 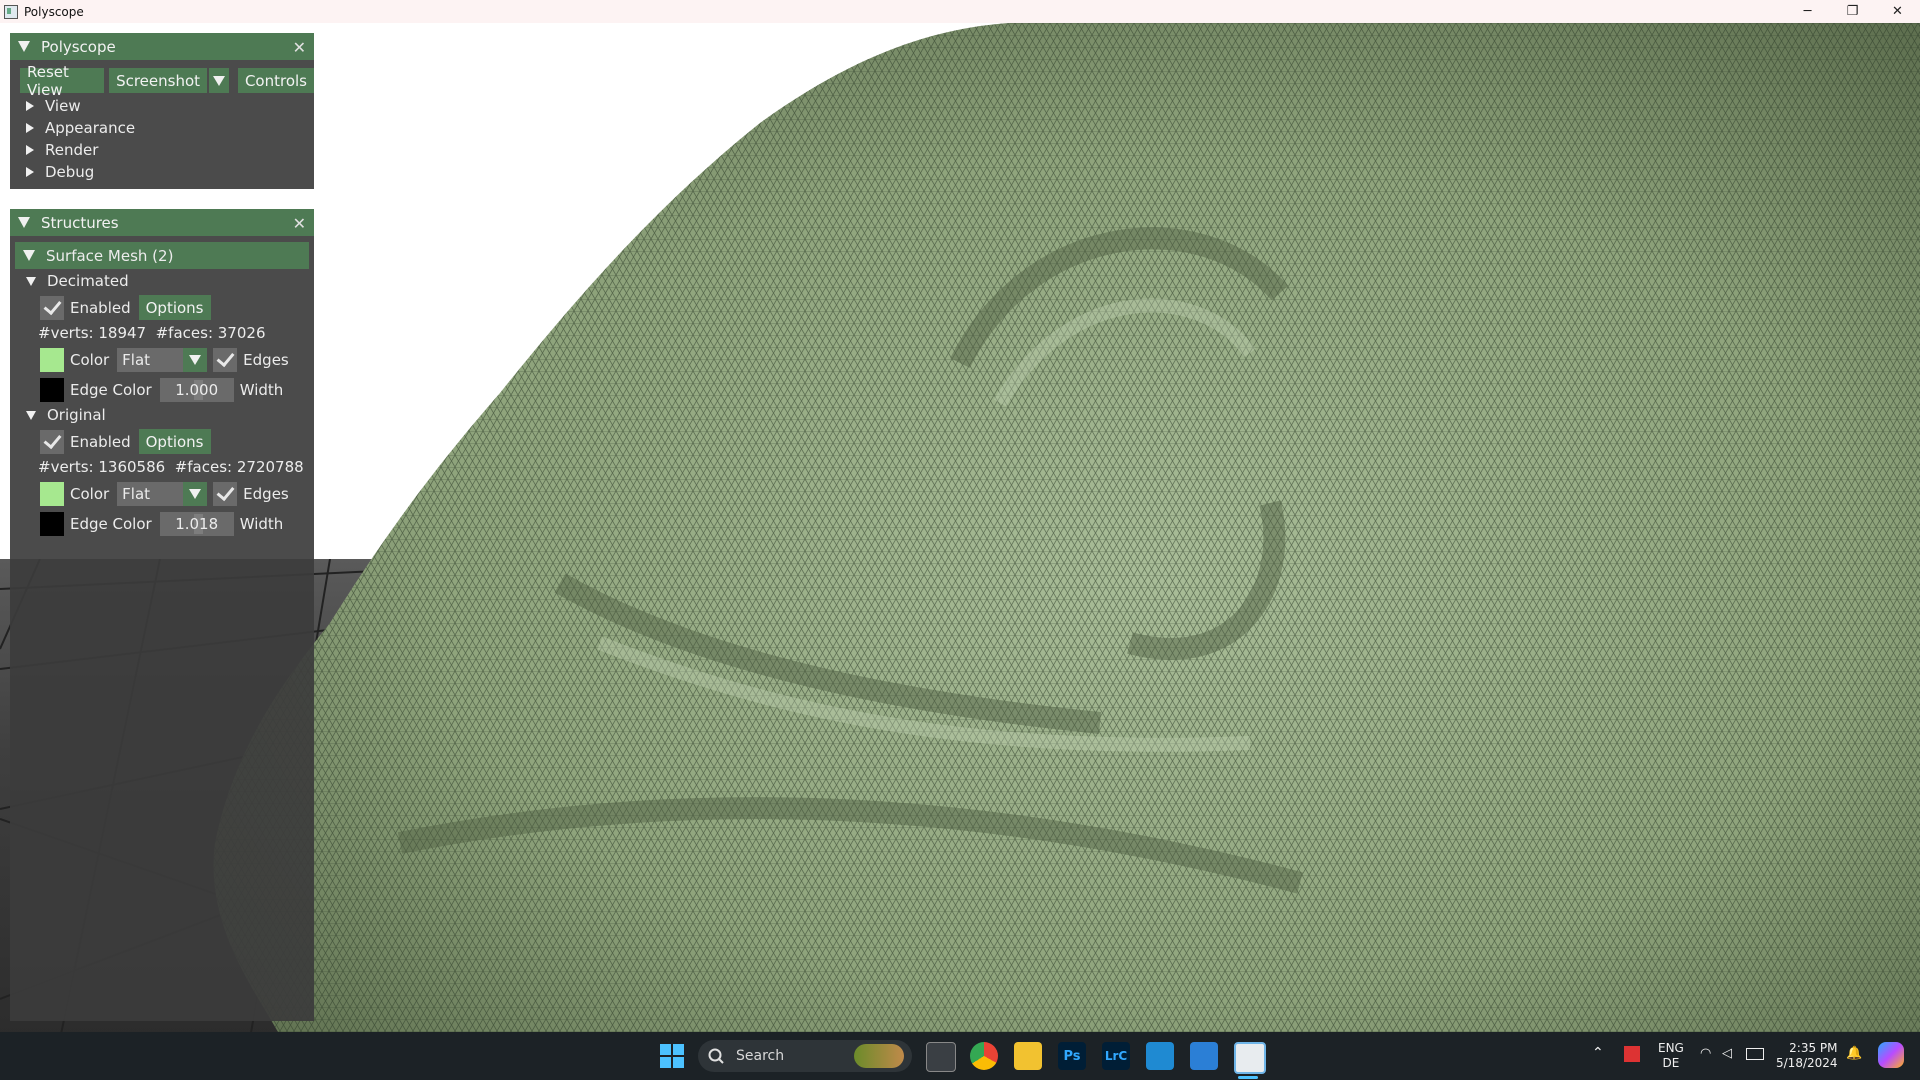 I want to click on edges-label: Edges, so click(x=266, y=494).